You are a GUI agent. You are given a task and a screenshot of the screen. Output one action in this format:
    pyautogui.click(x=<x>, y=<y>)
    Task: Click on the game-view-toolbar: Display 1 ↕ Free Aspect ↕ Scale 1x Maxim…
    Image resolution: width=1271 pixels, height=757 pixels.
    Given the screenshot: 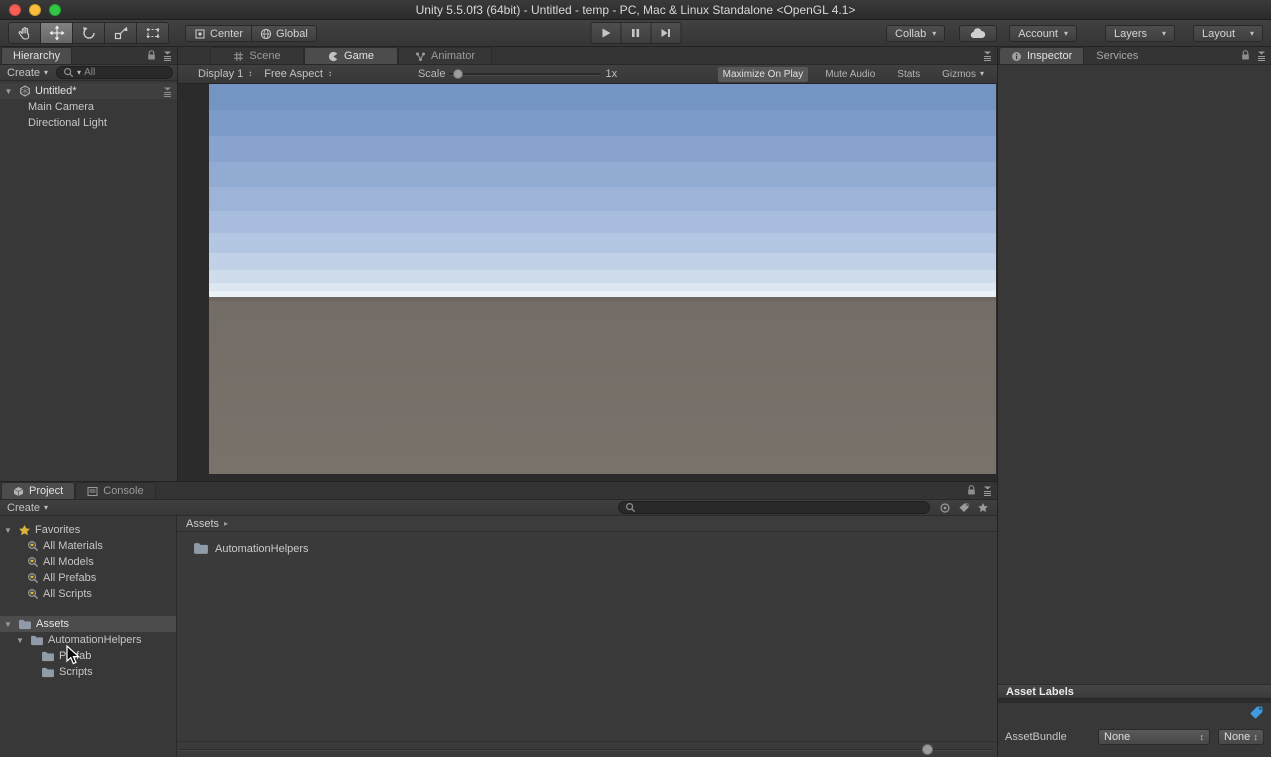 What is the action you would take?
    pyautogui.click(x=587, y=74)
    